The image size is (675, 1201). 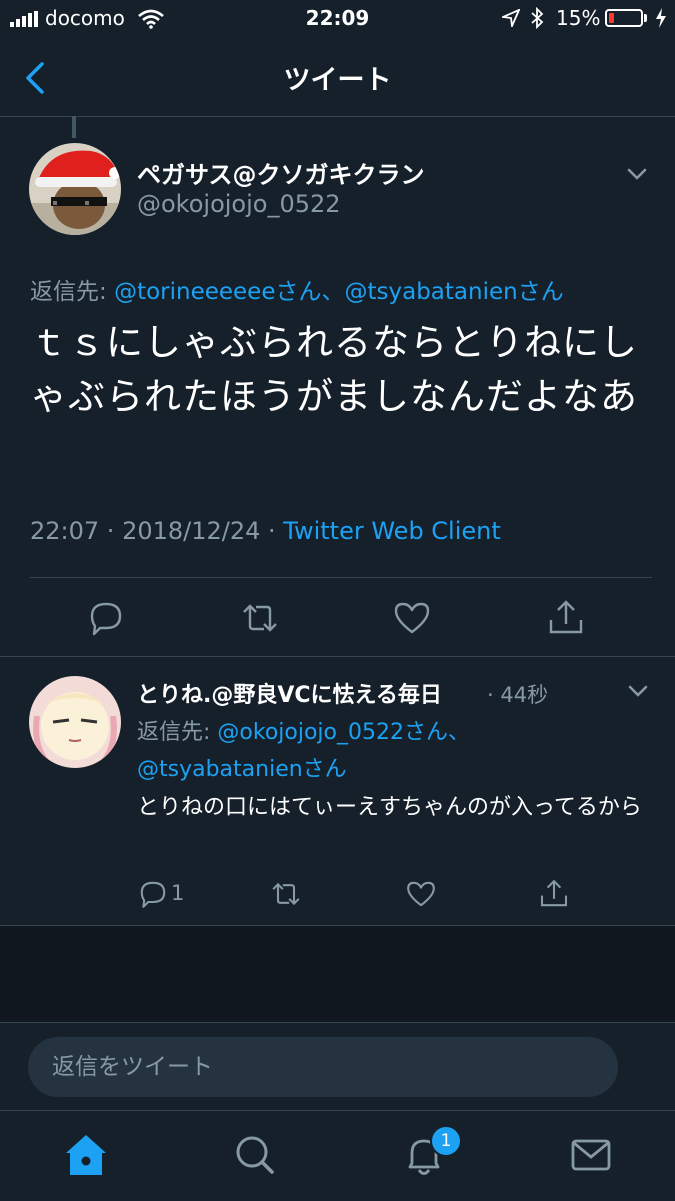 I want to click on home-icon, so click(x=86, y=1155).